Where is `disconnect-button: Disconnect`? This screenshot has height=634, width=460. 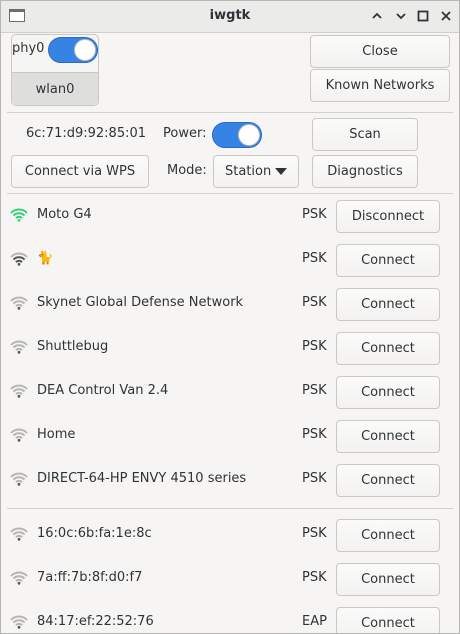 disconnect-button: Disconnect is located at coordinates (388, 216).